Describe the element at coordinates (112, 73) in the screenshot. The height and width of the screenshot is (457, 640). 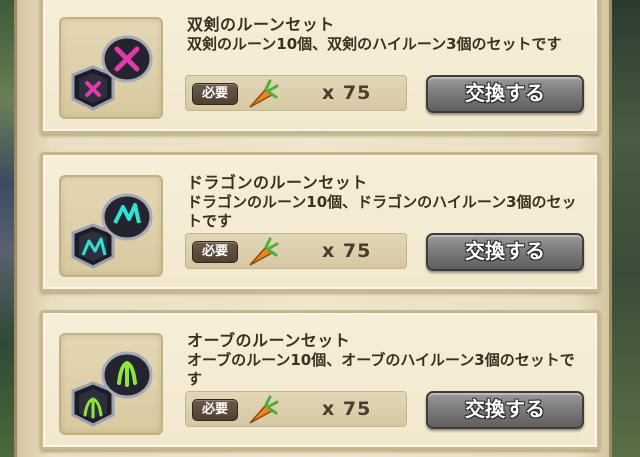
I see `twin-sword-rune-icon` at that location.